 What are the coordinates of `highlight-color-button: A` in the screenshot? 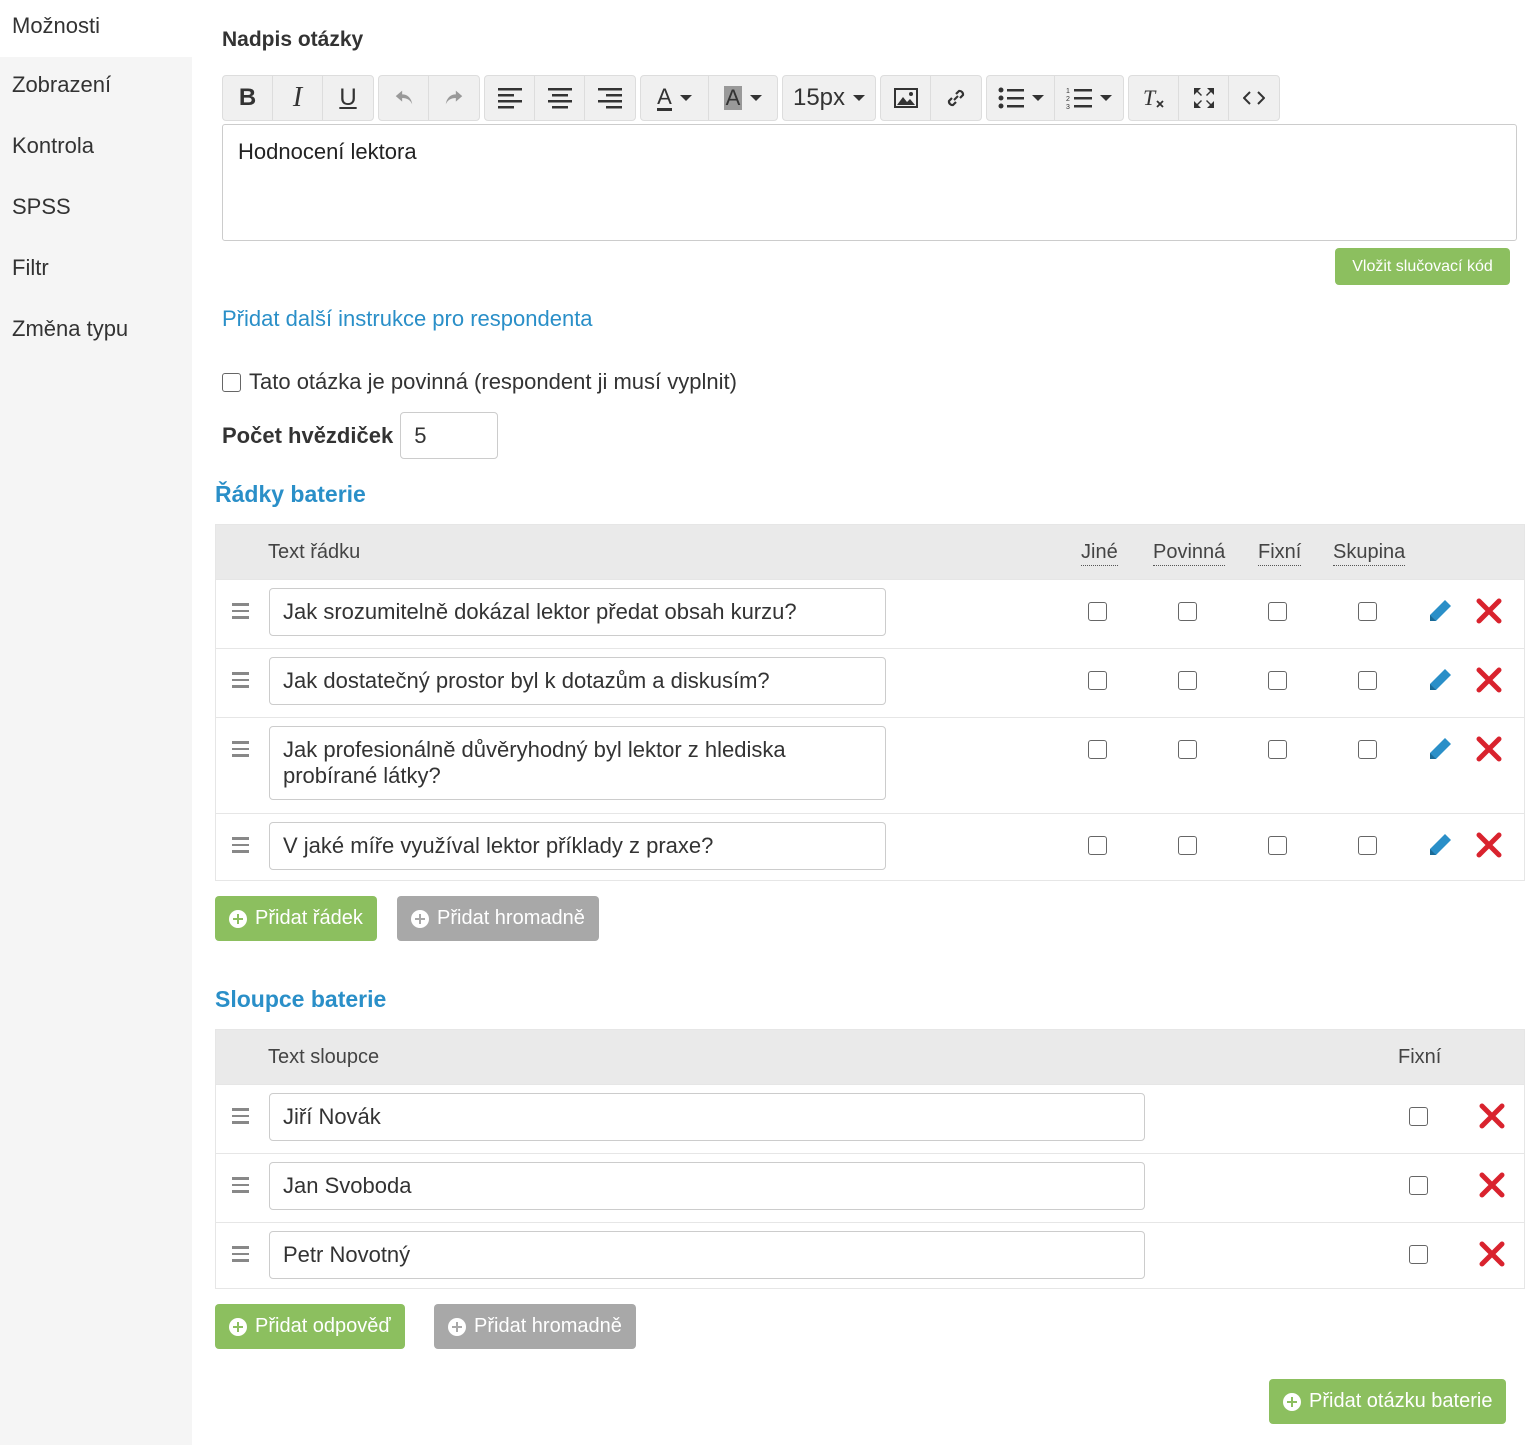 It's located at (743, 98).